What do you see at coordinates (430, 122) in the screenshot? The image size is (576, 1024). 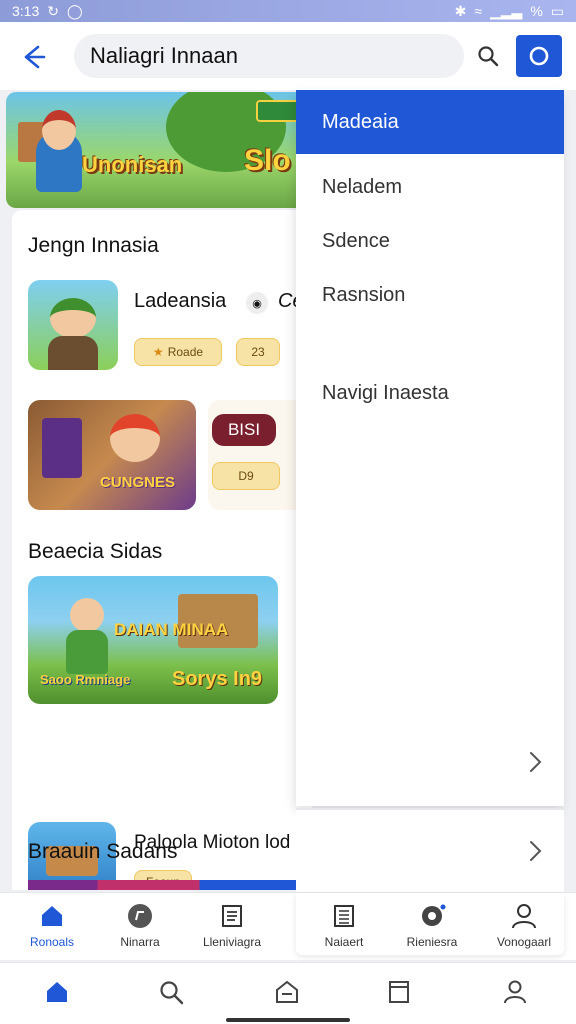 I see `menu-item-selected: Madeaia` at bounding box center [430, 122].